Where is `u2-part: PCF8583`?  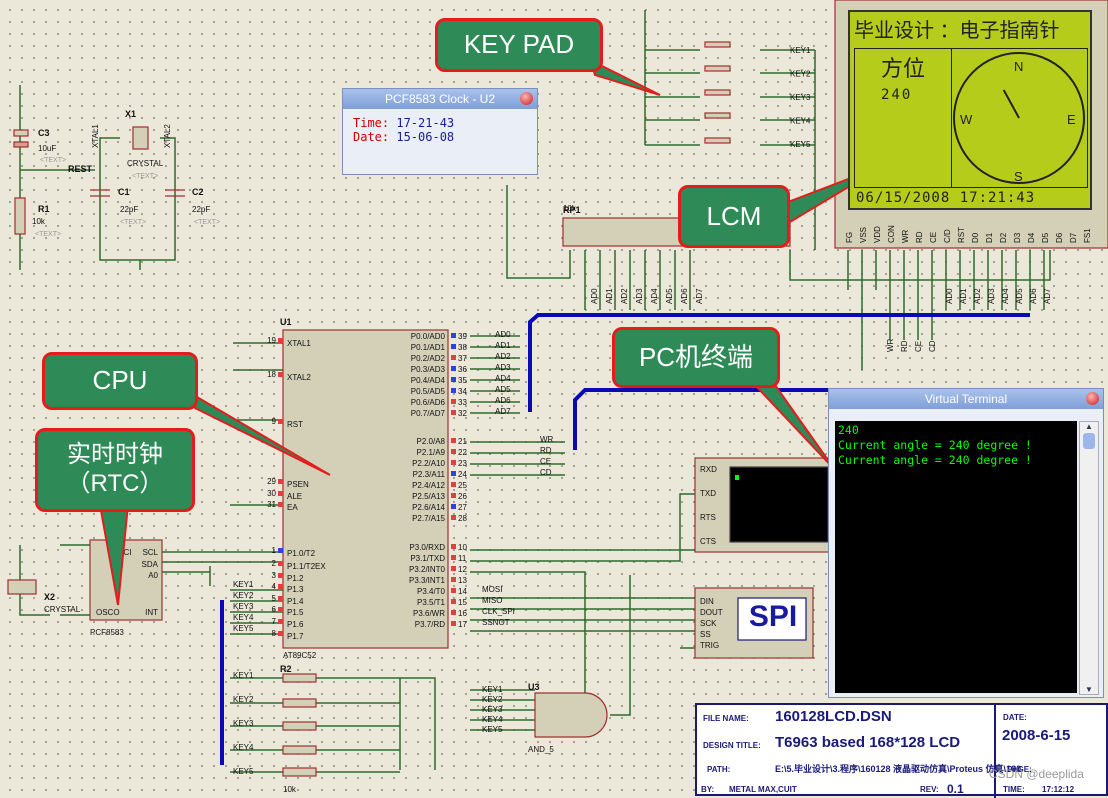 u2-part: PCF8583 is located at coordinates (107, 632).